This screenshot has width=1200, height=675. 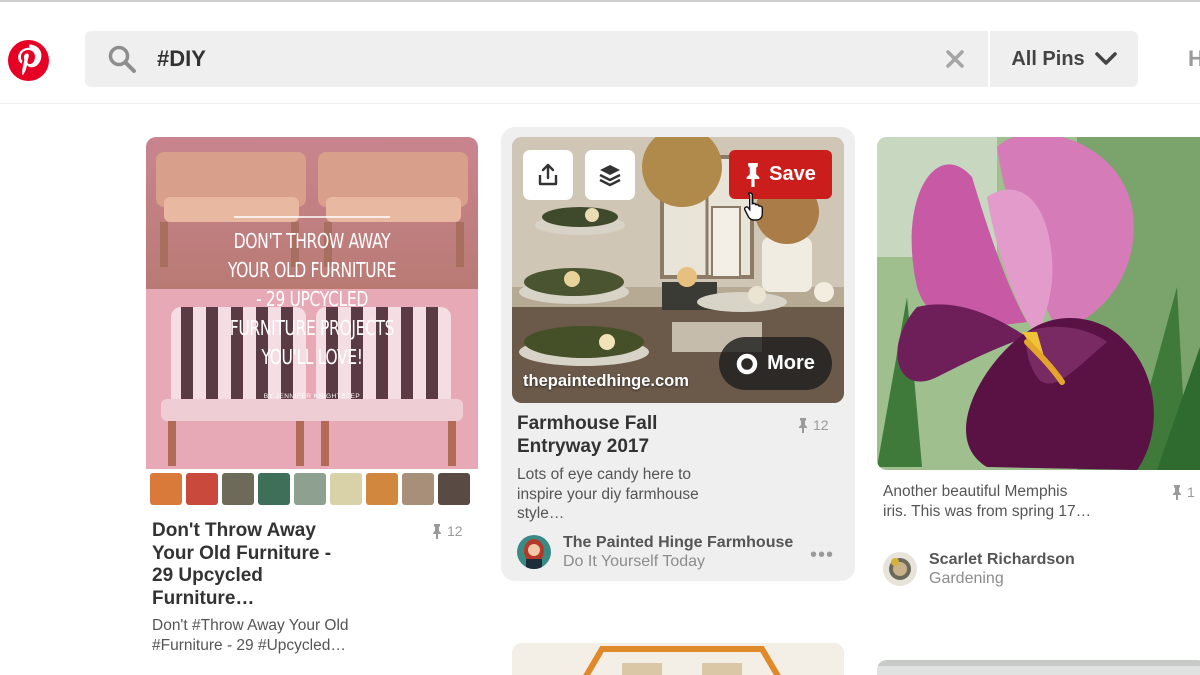 I want to click on search-bar: #DIY All Pins, so click(x=611, y=59).